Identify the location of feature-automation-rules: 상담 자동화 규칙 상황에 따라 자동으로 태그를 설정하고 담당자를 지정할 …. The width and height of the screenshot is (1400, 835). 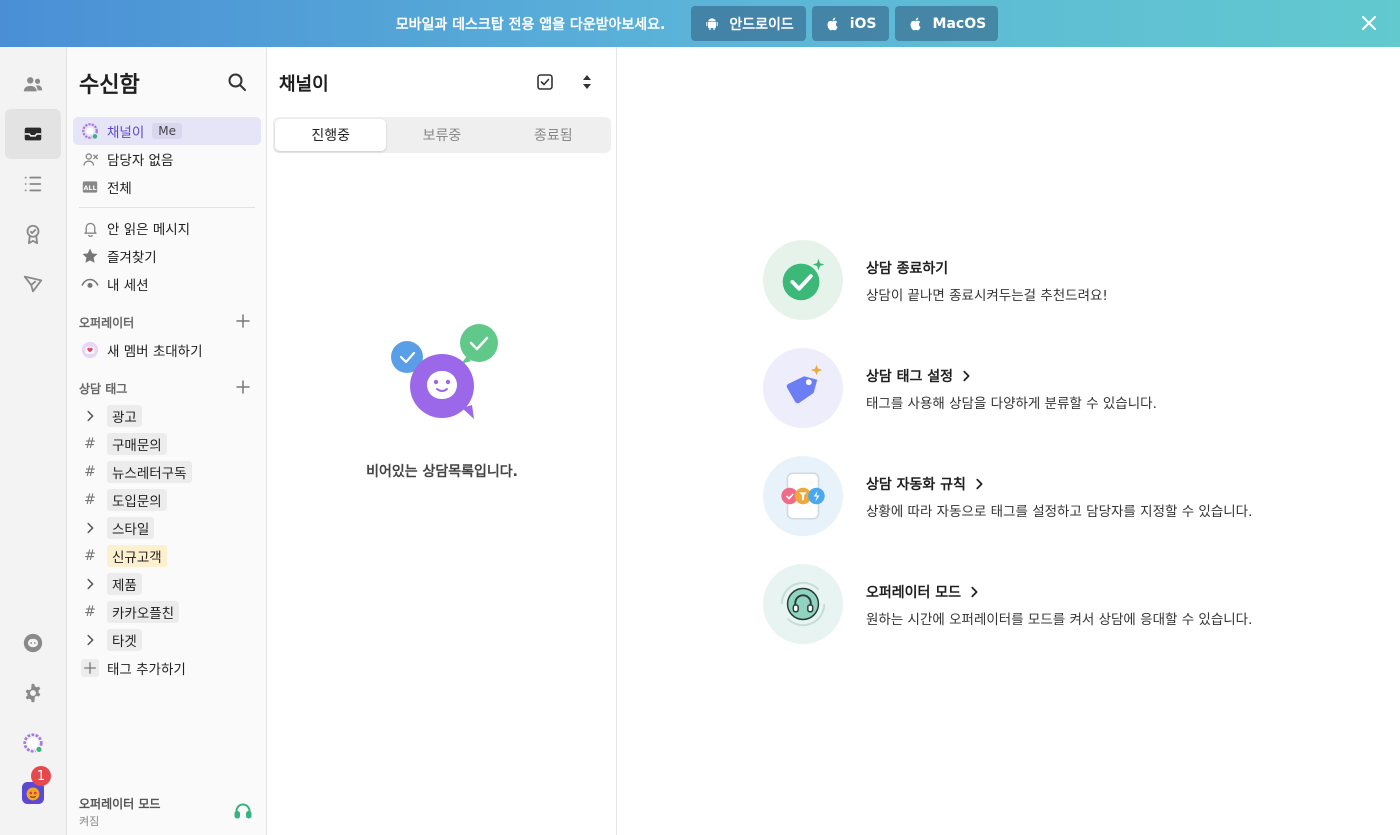
(1043, 496).